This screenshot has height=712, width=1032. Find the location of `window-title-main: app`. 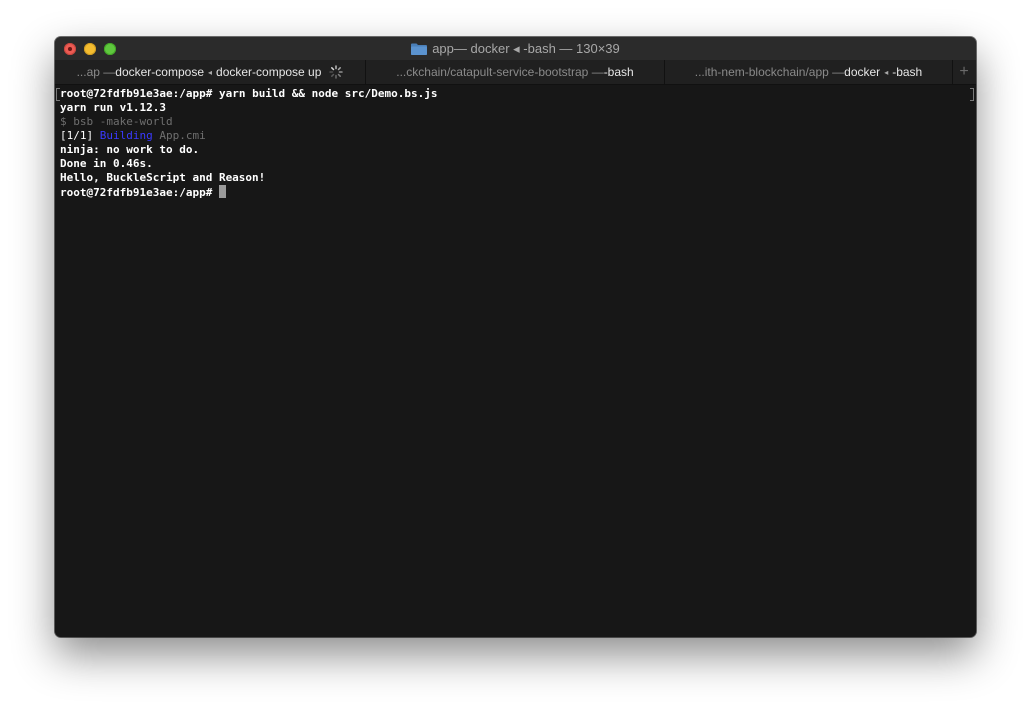

window-title-main: app is located at coordinates (443, 48).